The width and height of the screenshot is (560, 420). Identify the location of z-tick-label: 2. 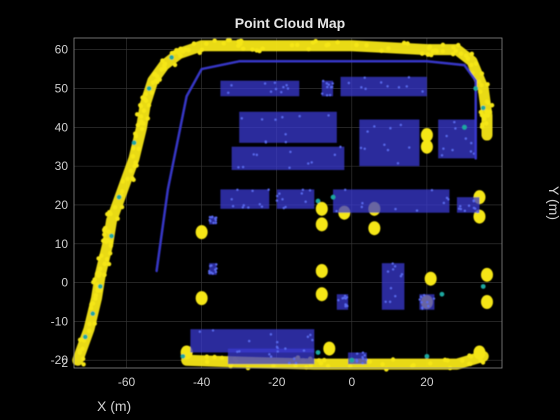
(64, 363).